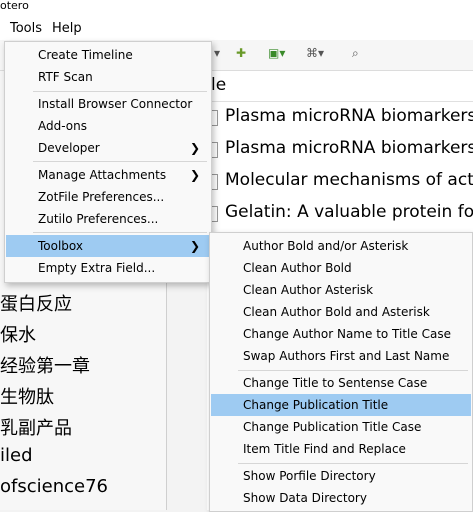  I want to click on menu-help: Help, so click(67, 28).